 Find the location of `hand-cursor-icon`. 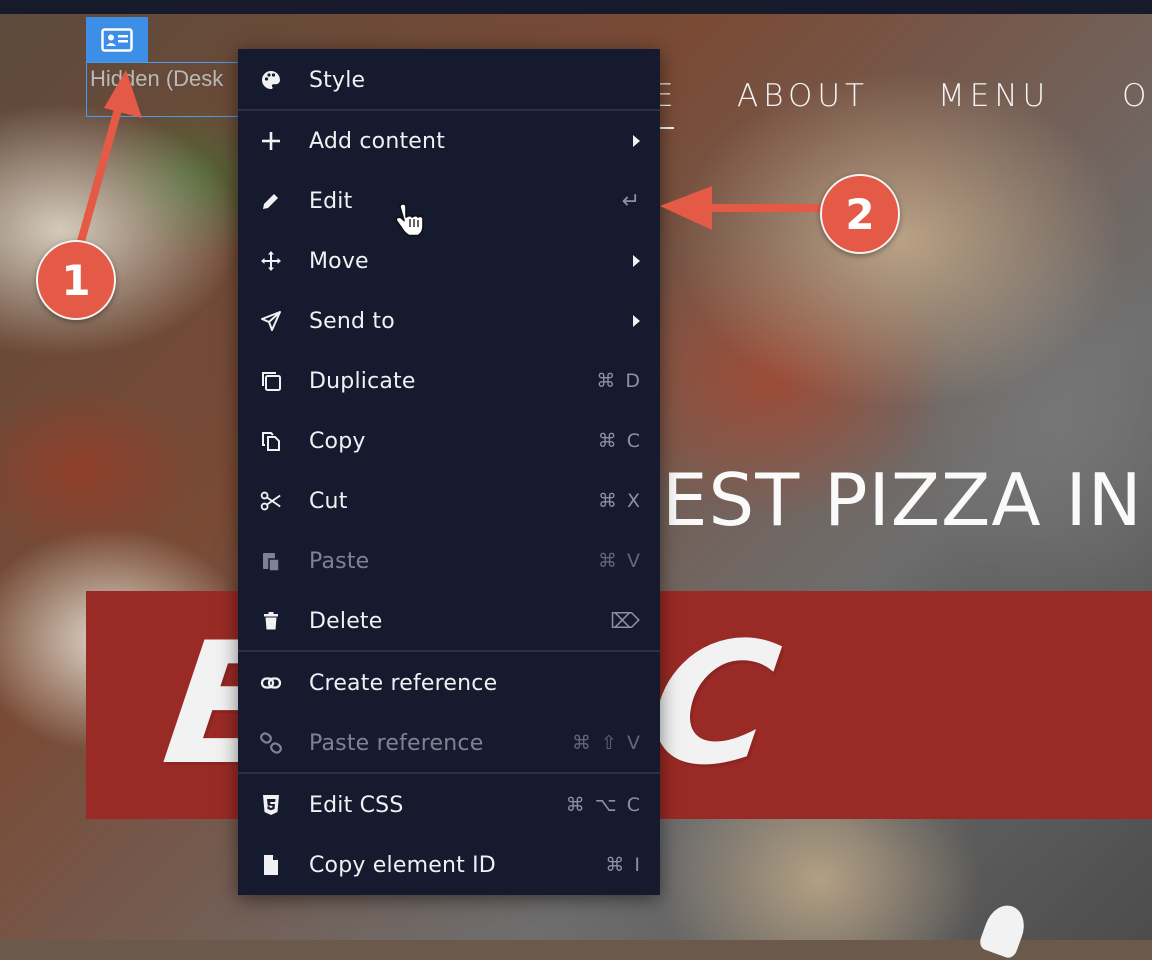

hand-cursor-icon is located at coordinates (409, 220).